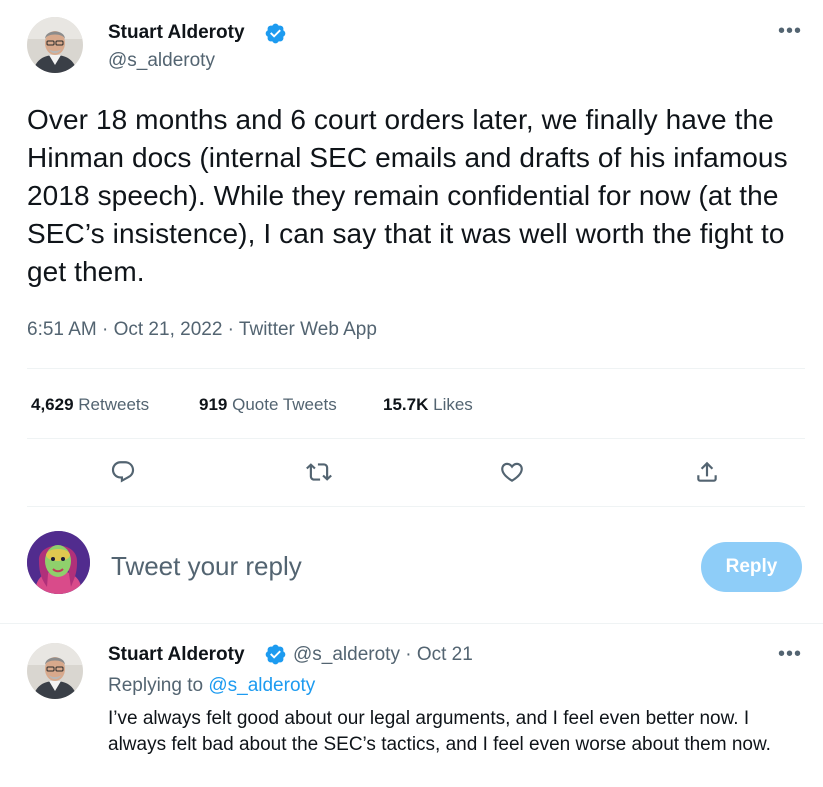  I want to click on quote-tweets-count: 919, so click(213, 404).